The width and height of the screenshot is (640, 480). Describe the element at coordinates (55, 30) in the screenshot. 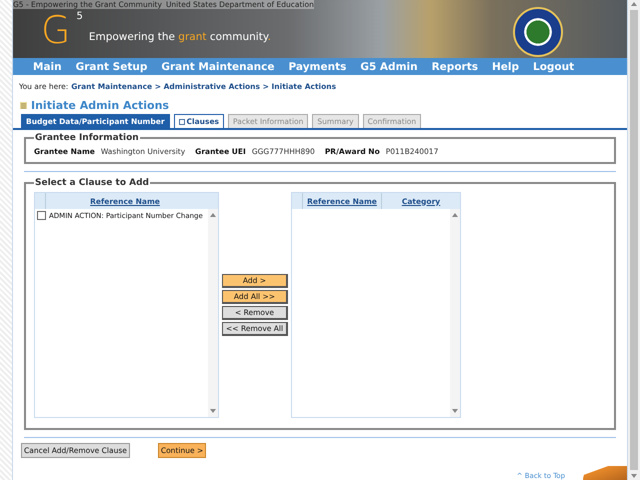

I see `logo-letter: G` at that location.